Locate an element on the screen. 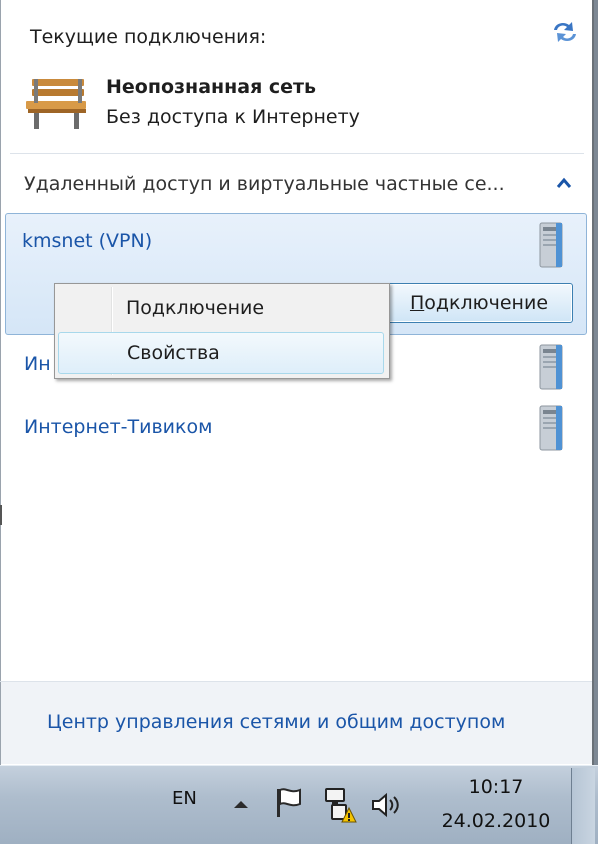 The width and height of the screenshot is (598, 844). connection-name-internet: Ин is located at coordinates (37, 364).